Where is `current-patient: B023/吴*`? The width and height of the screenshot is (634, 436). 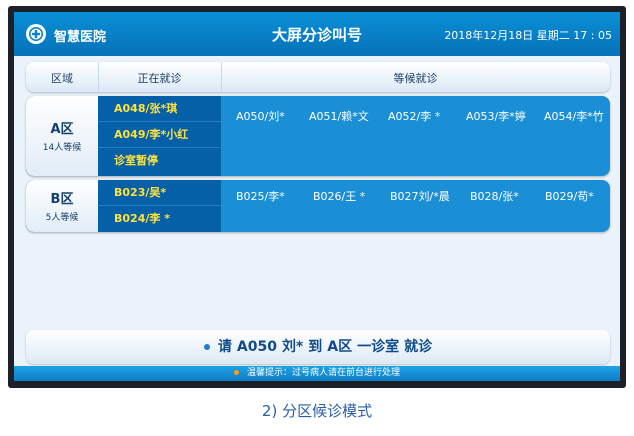 current-patient: B023/吴* is located at coordinates (159, 193).